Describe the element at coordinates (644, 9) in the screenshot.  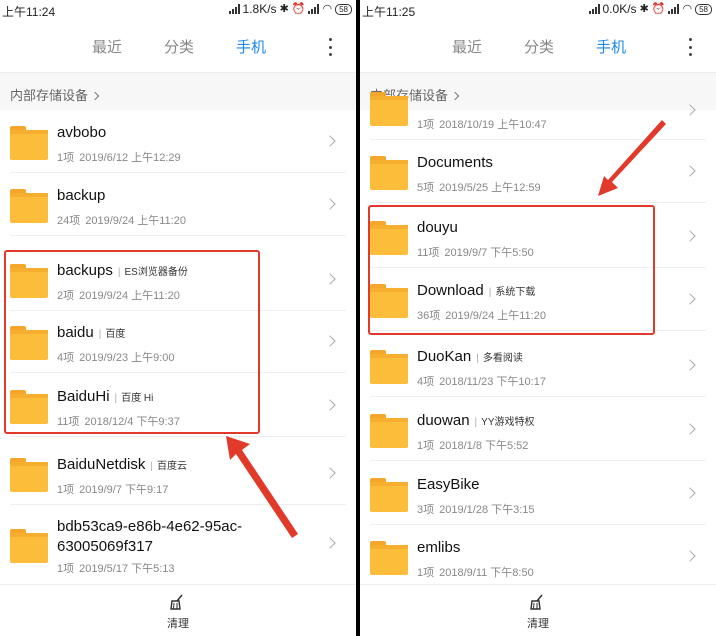
I see `bluetooth-icon: ✱` at that location.